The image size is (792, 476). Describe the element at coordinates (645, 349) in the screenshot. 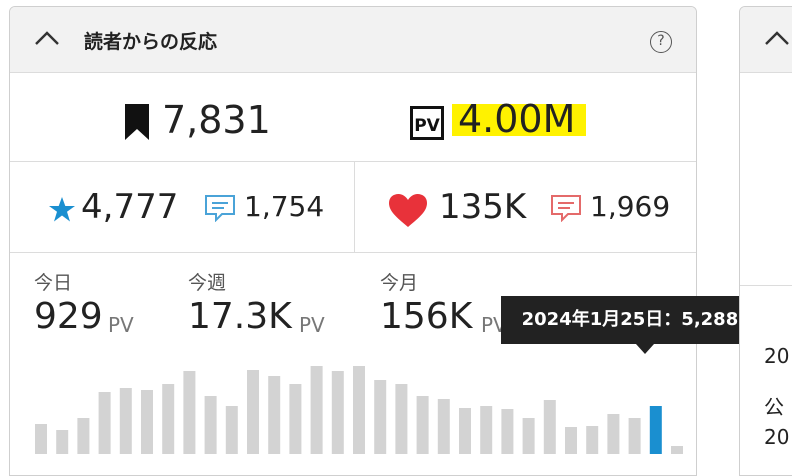

I see `tooltip-arrow` at that location.